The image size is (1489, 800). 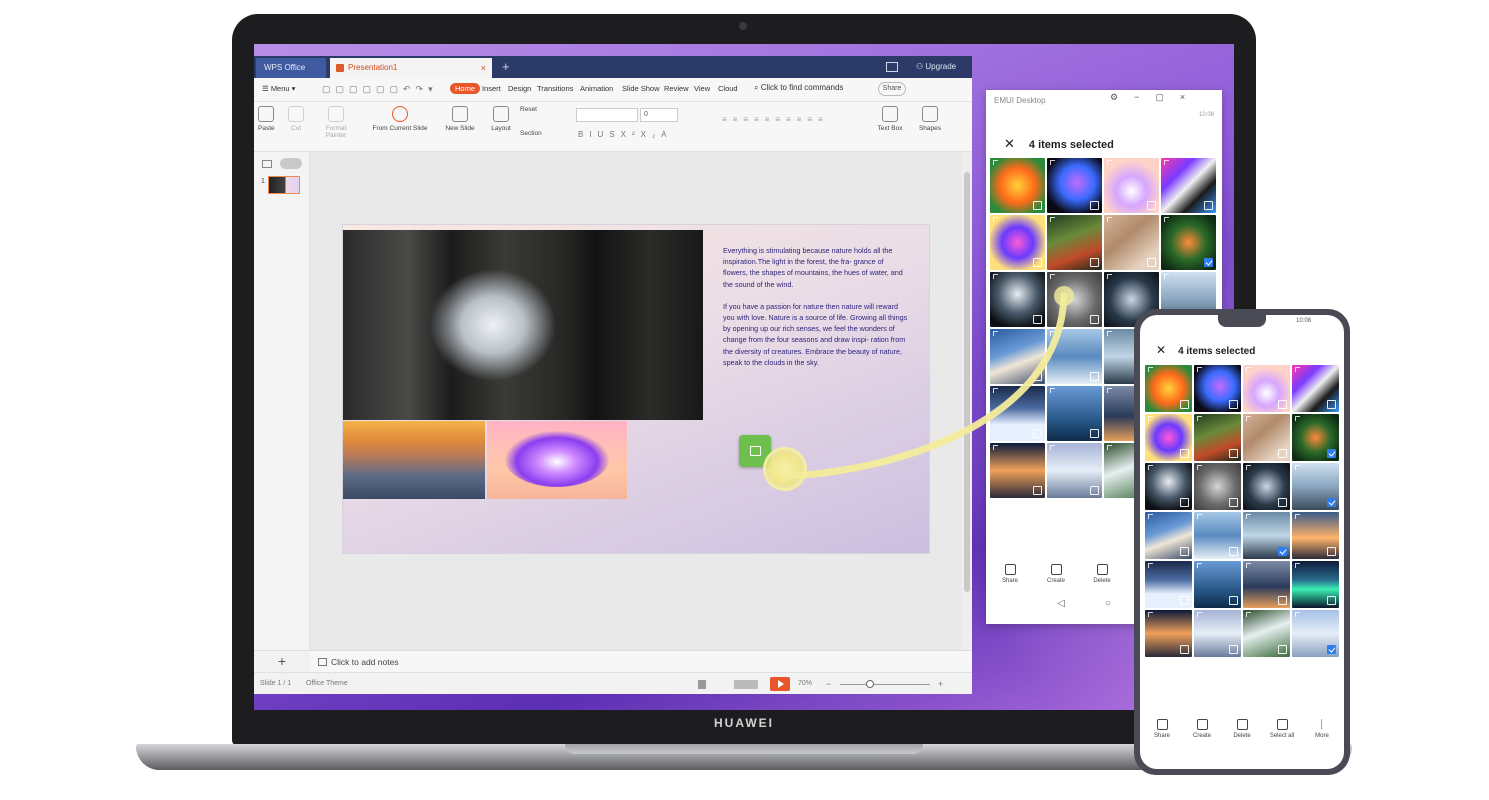 I want to click on slideshow-play-button, so click(x=780, y=684).